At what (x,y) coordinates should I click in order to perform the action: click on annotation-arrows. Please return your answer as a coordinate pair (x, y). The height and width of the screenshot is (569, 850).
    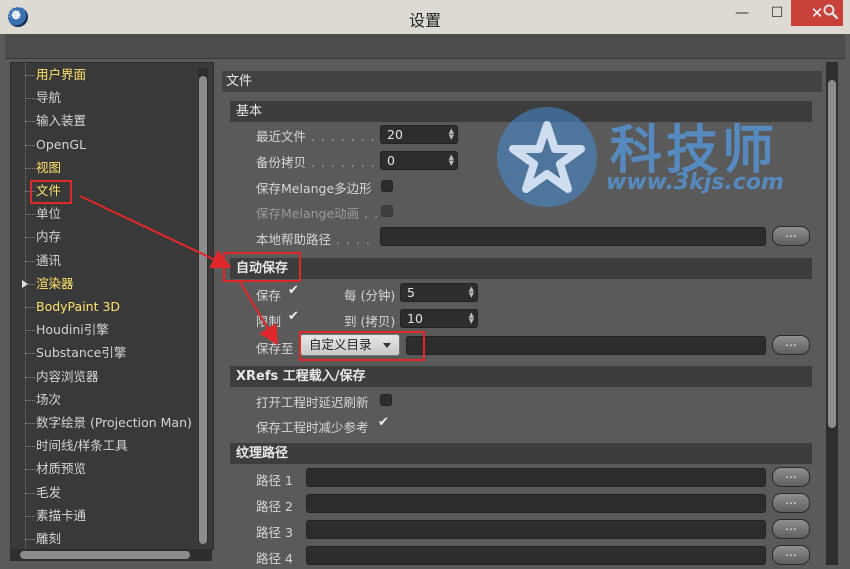
    Looking at the image, I should click on (179, 270).